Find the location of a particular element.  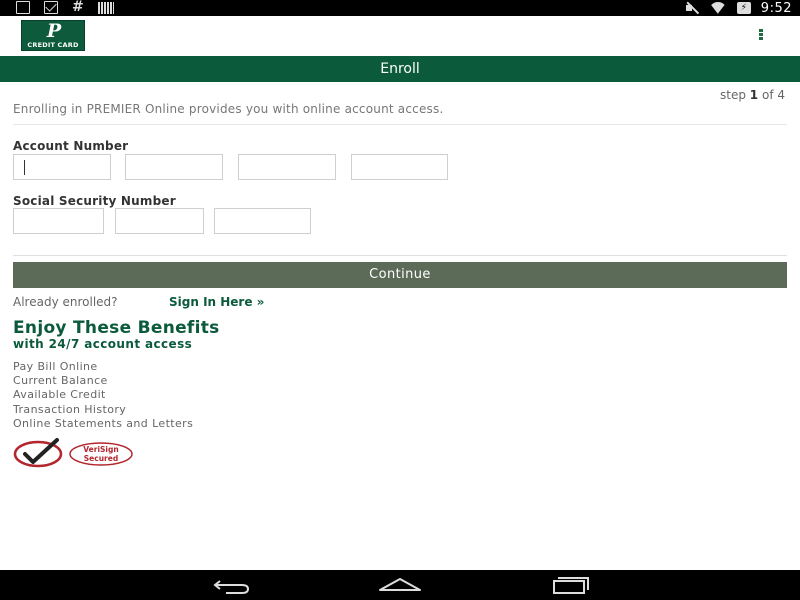

page-title: Enroll is located at coordinates (400, 69).